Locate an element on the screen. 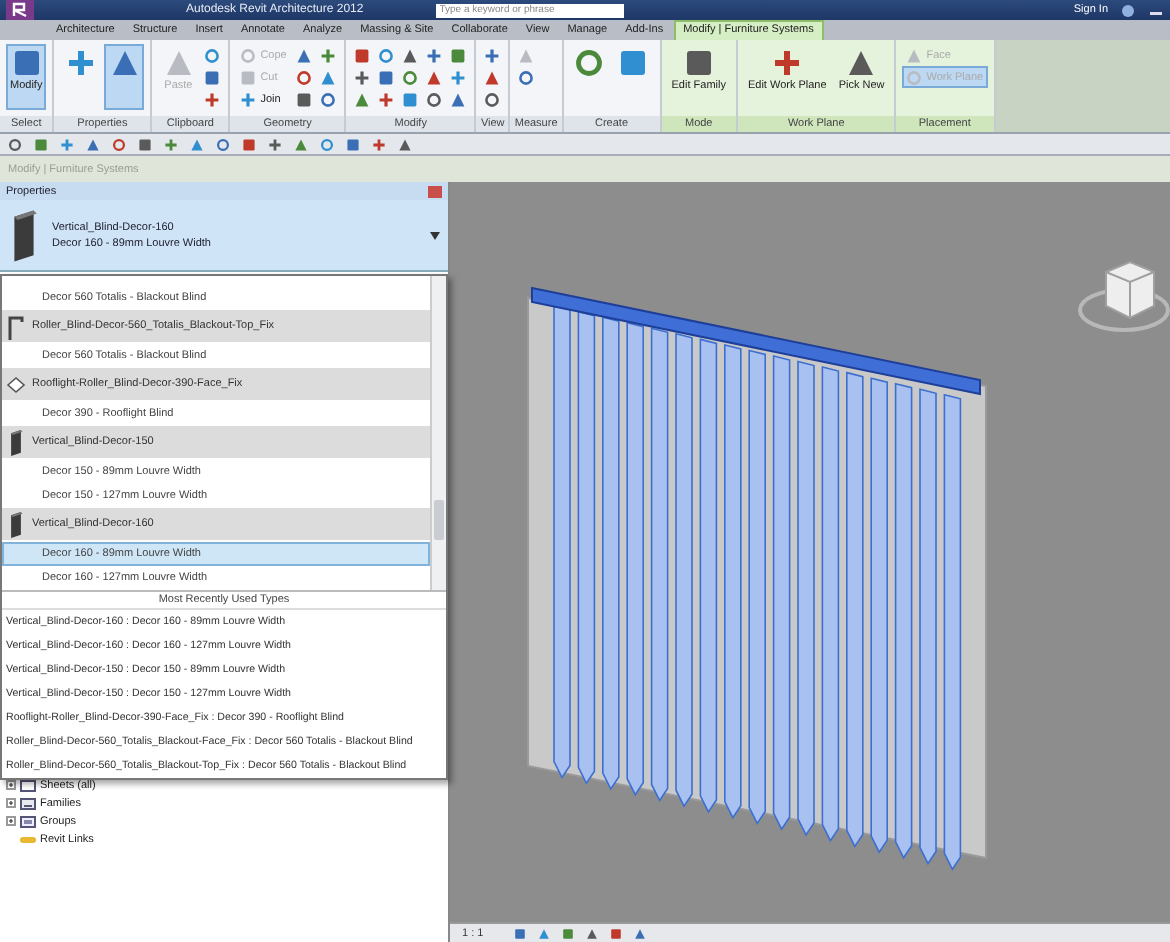 Image resolution: width=1170 pixels, height=942 pixels. caret-icon is located at coordinates (435, 235).